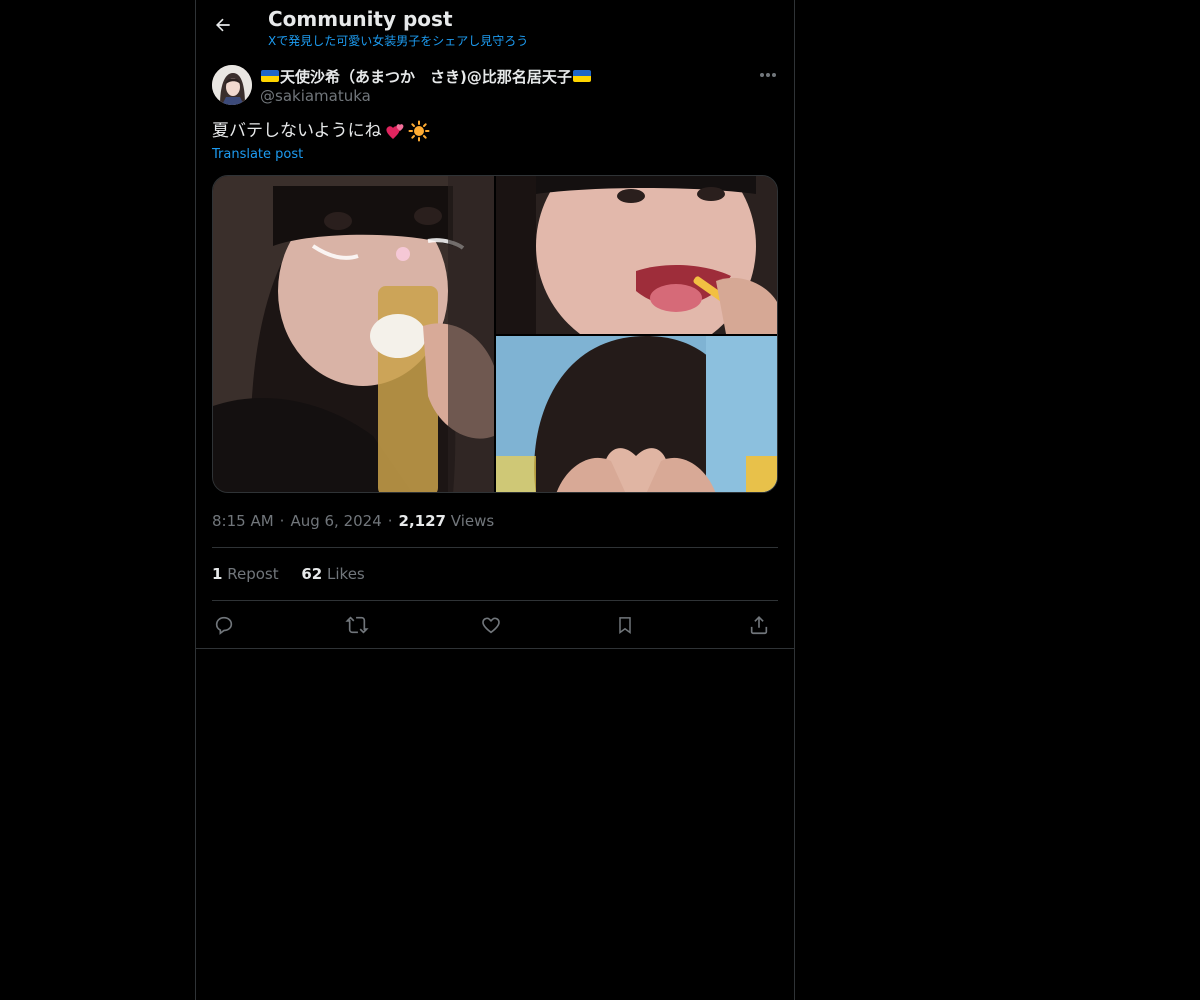 Image resolution: width=1200 pixels, height=1000 pixels. What do you see at coordinates (495, 648) in the screenshot?
I see `post-bottom-border` at bounding box center [495, 648].